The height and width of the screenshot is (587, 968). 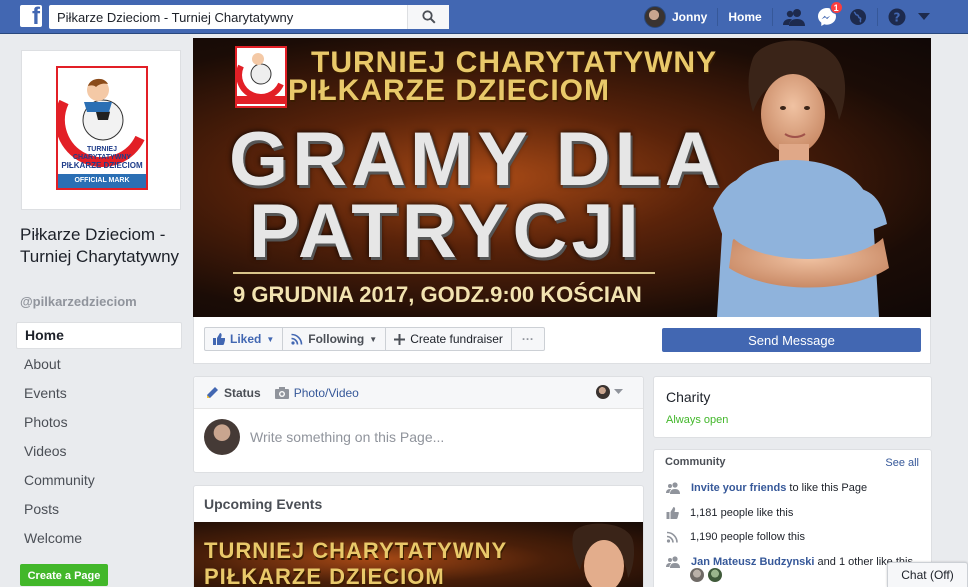 I want to click on friends-icon, so click(x=793, y=17).